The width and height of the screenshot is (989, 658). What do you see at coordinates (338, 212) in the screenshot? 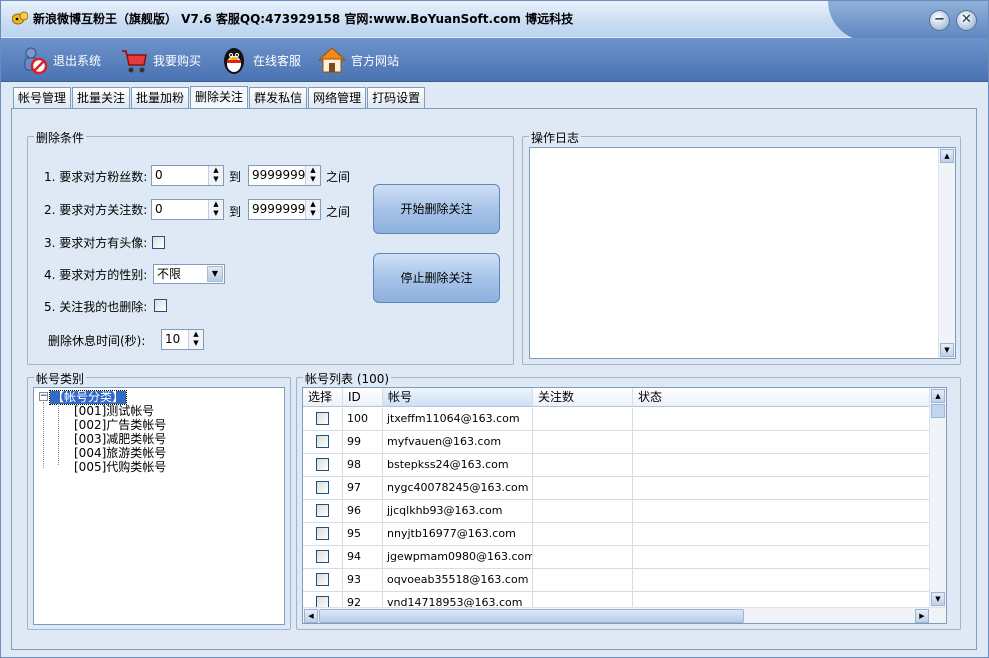
I see `between-text: 之间` at bounding box center [338, 212].